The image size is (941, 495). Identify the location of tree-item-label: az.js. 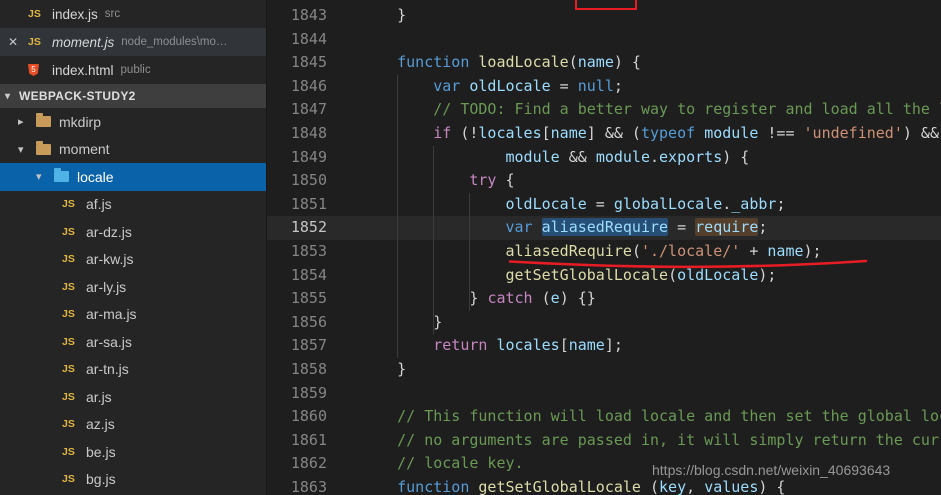
(100, 424).